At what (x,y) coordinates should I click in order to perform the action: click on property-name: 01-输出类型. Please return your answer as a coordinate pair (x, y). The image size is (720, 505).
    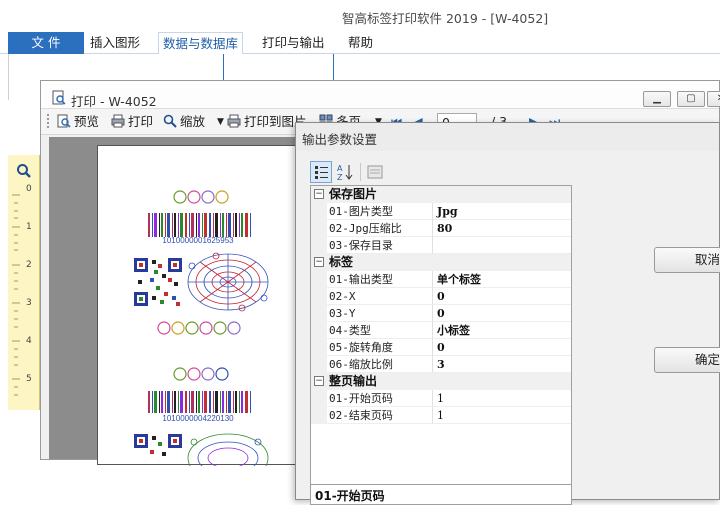
    Looking at the image, I should click on (380, 279).